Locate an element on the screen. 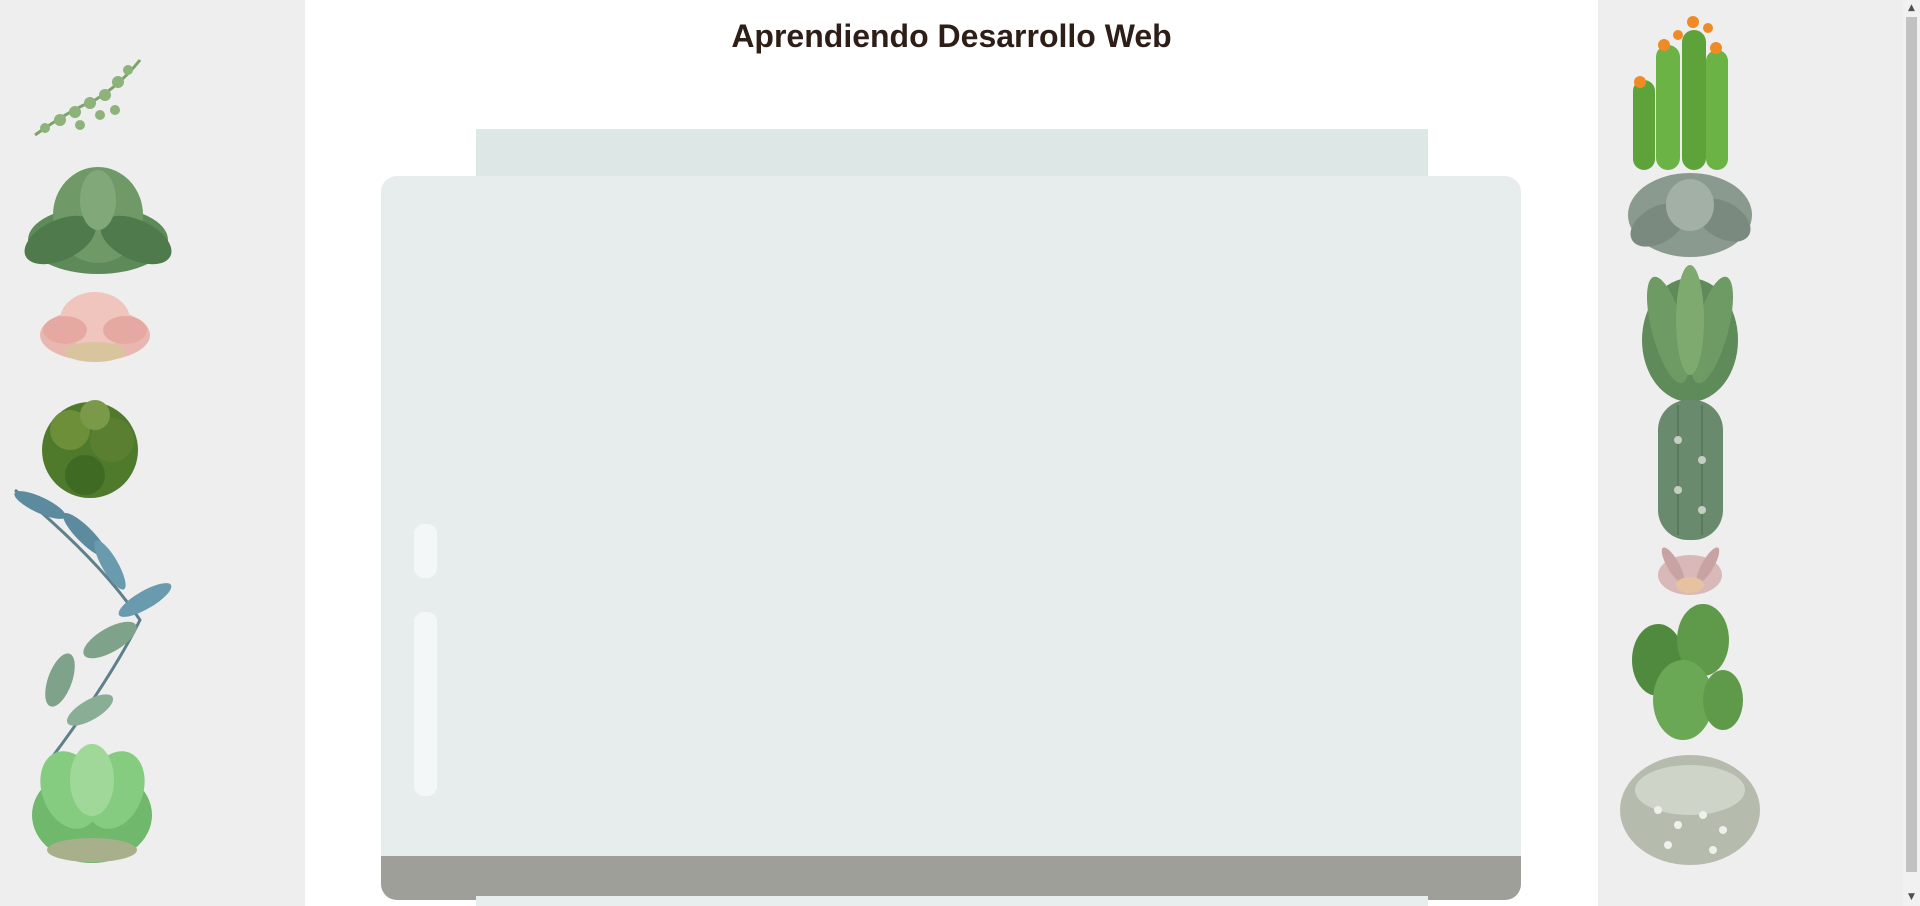  string-of-pearls-icon is located at coordinates (88, 98).